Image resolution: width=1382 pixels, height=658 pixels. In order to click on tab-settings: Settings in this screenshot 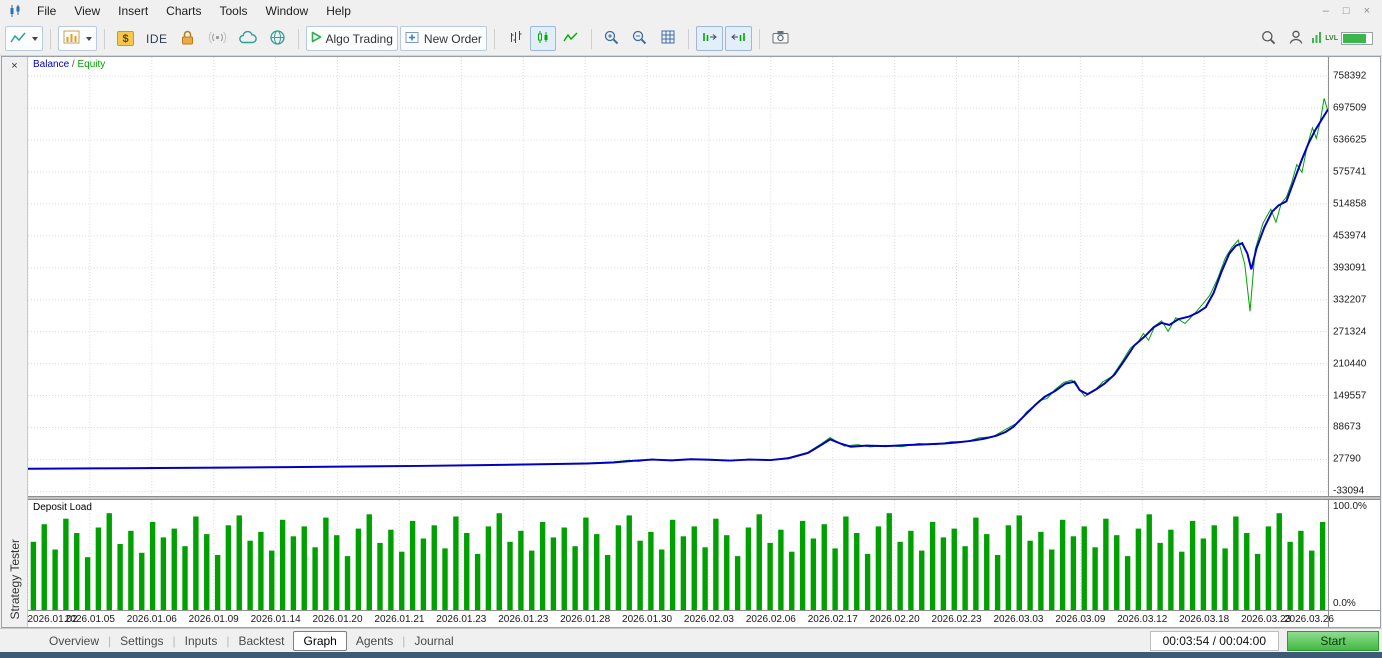, I will do `click(141, 641)`.